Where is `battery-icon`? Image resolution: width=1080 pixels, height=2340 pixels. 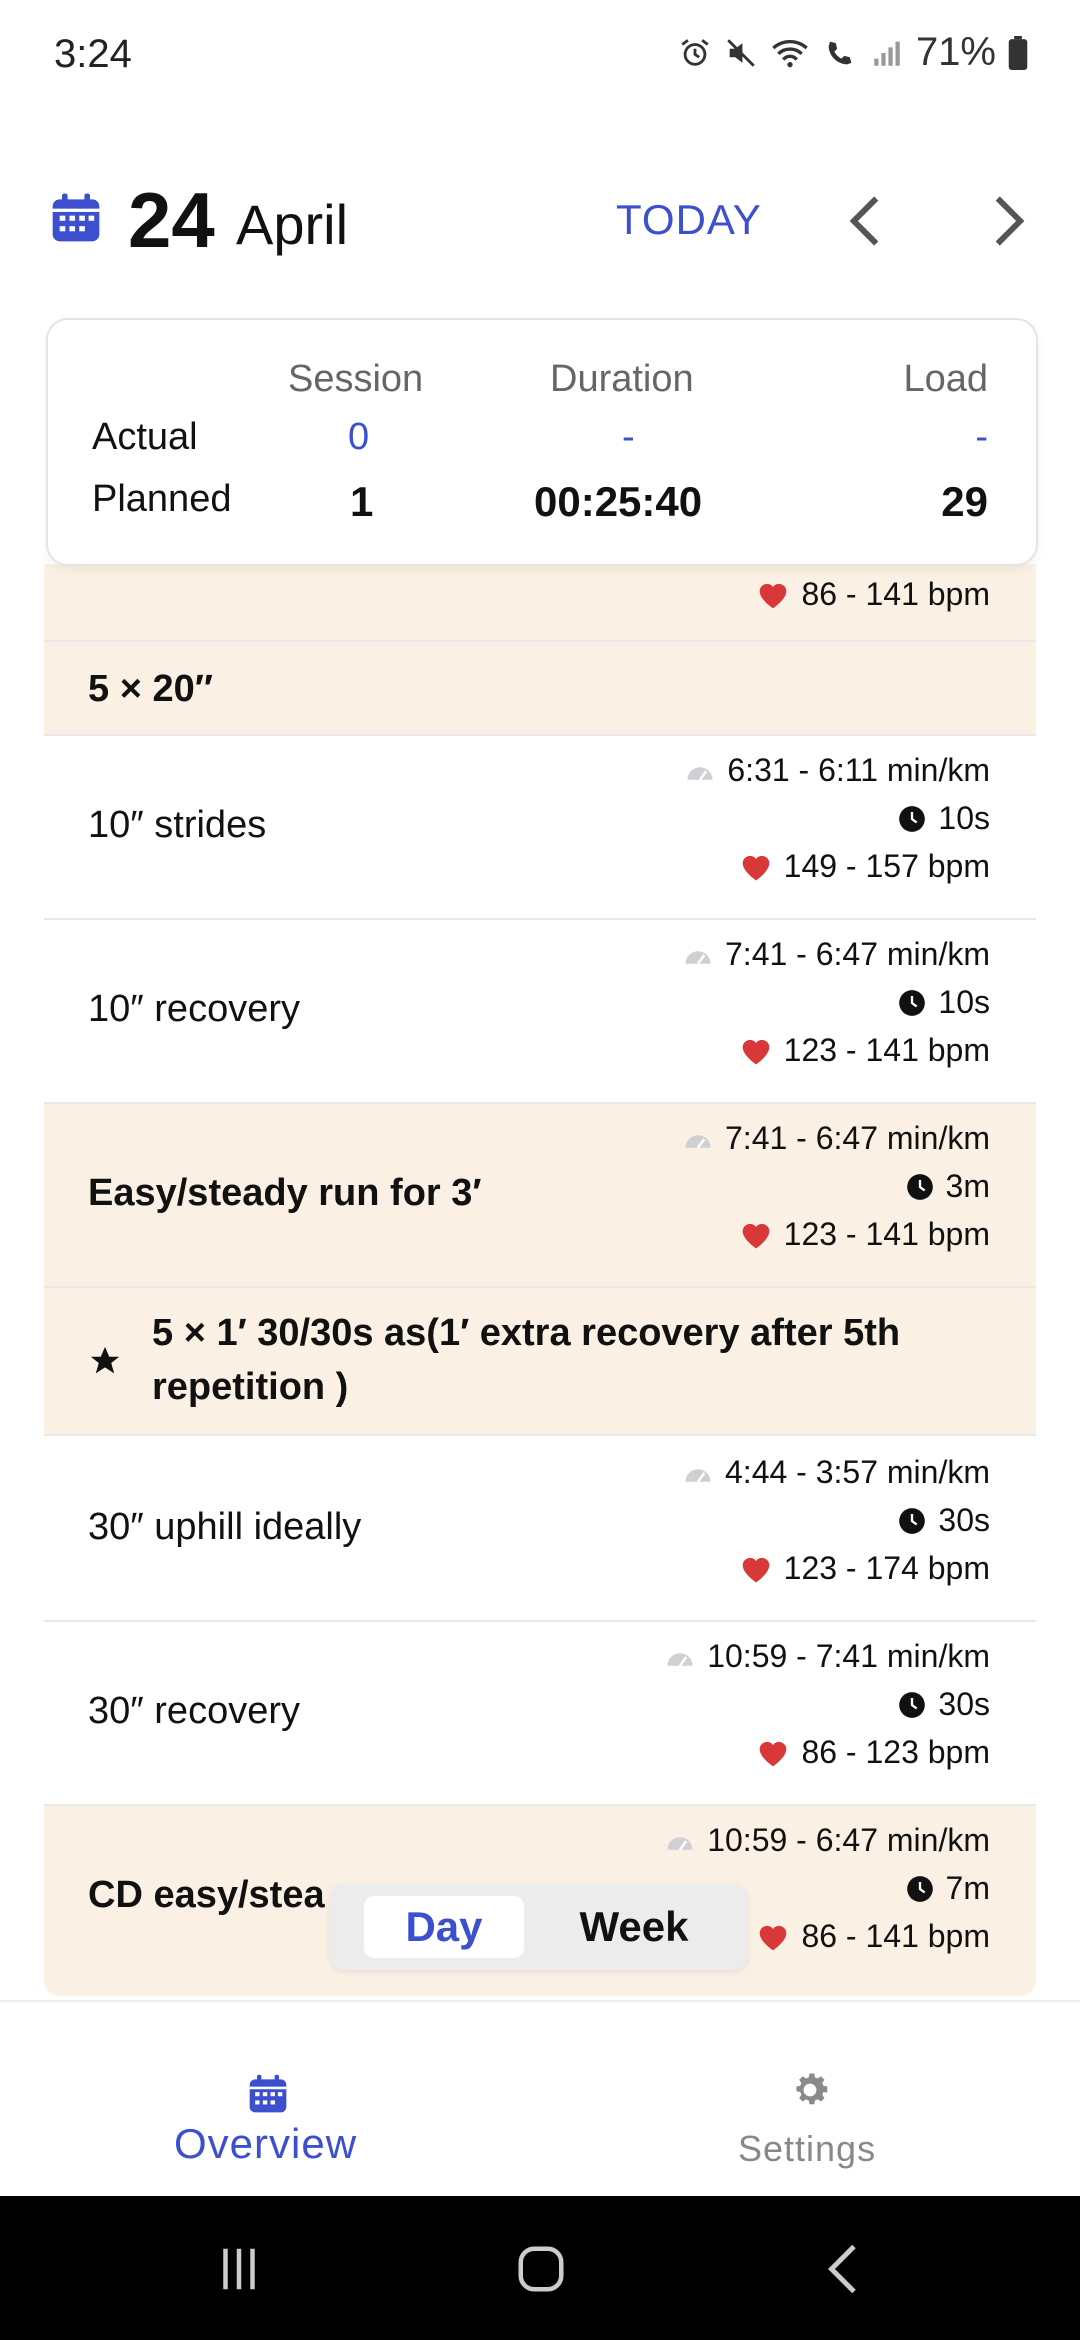 battery-icon is located at coordinates (1018, 52).